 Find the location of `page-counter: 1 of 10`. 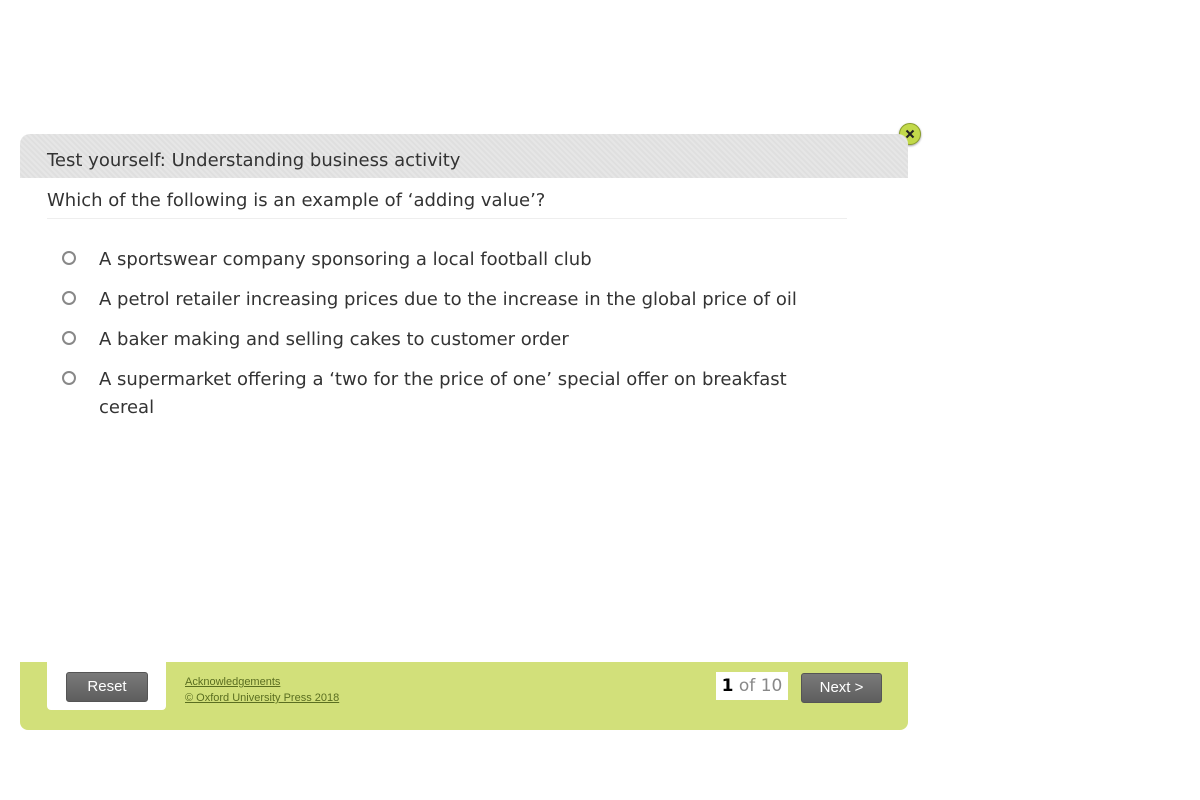

page-counter: 1 of 10 is located at coordinates (752, 686).